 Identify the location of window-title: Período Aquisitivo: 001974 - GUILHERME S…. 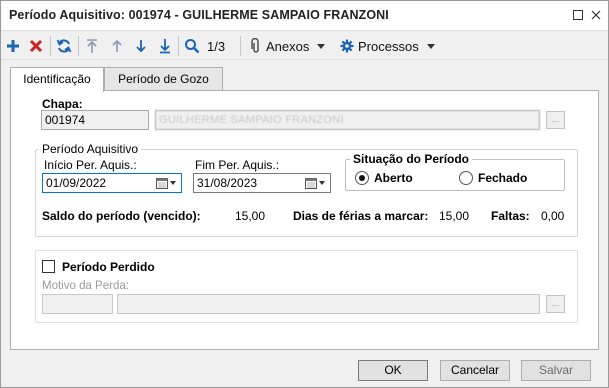
(199, 15).